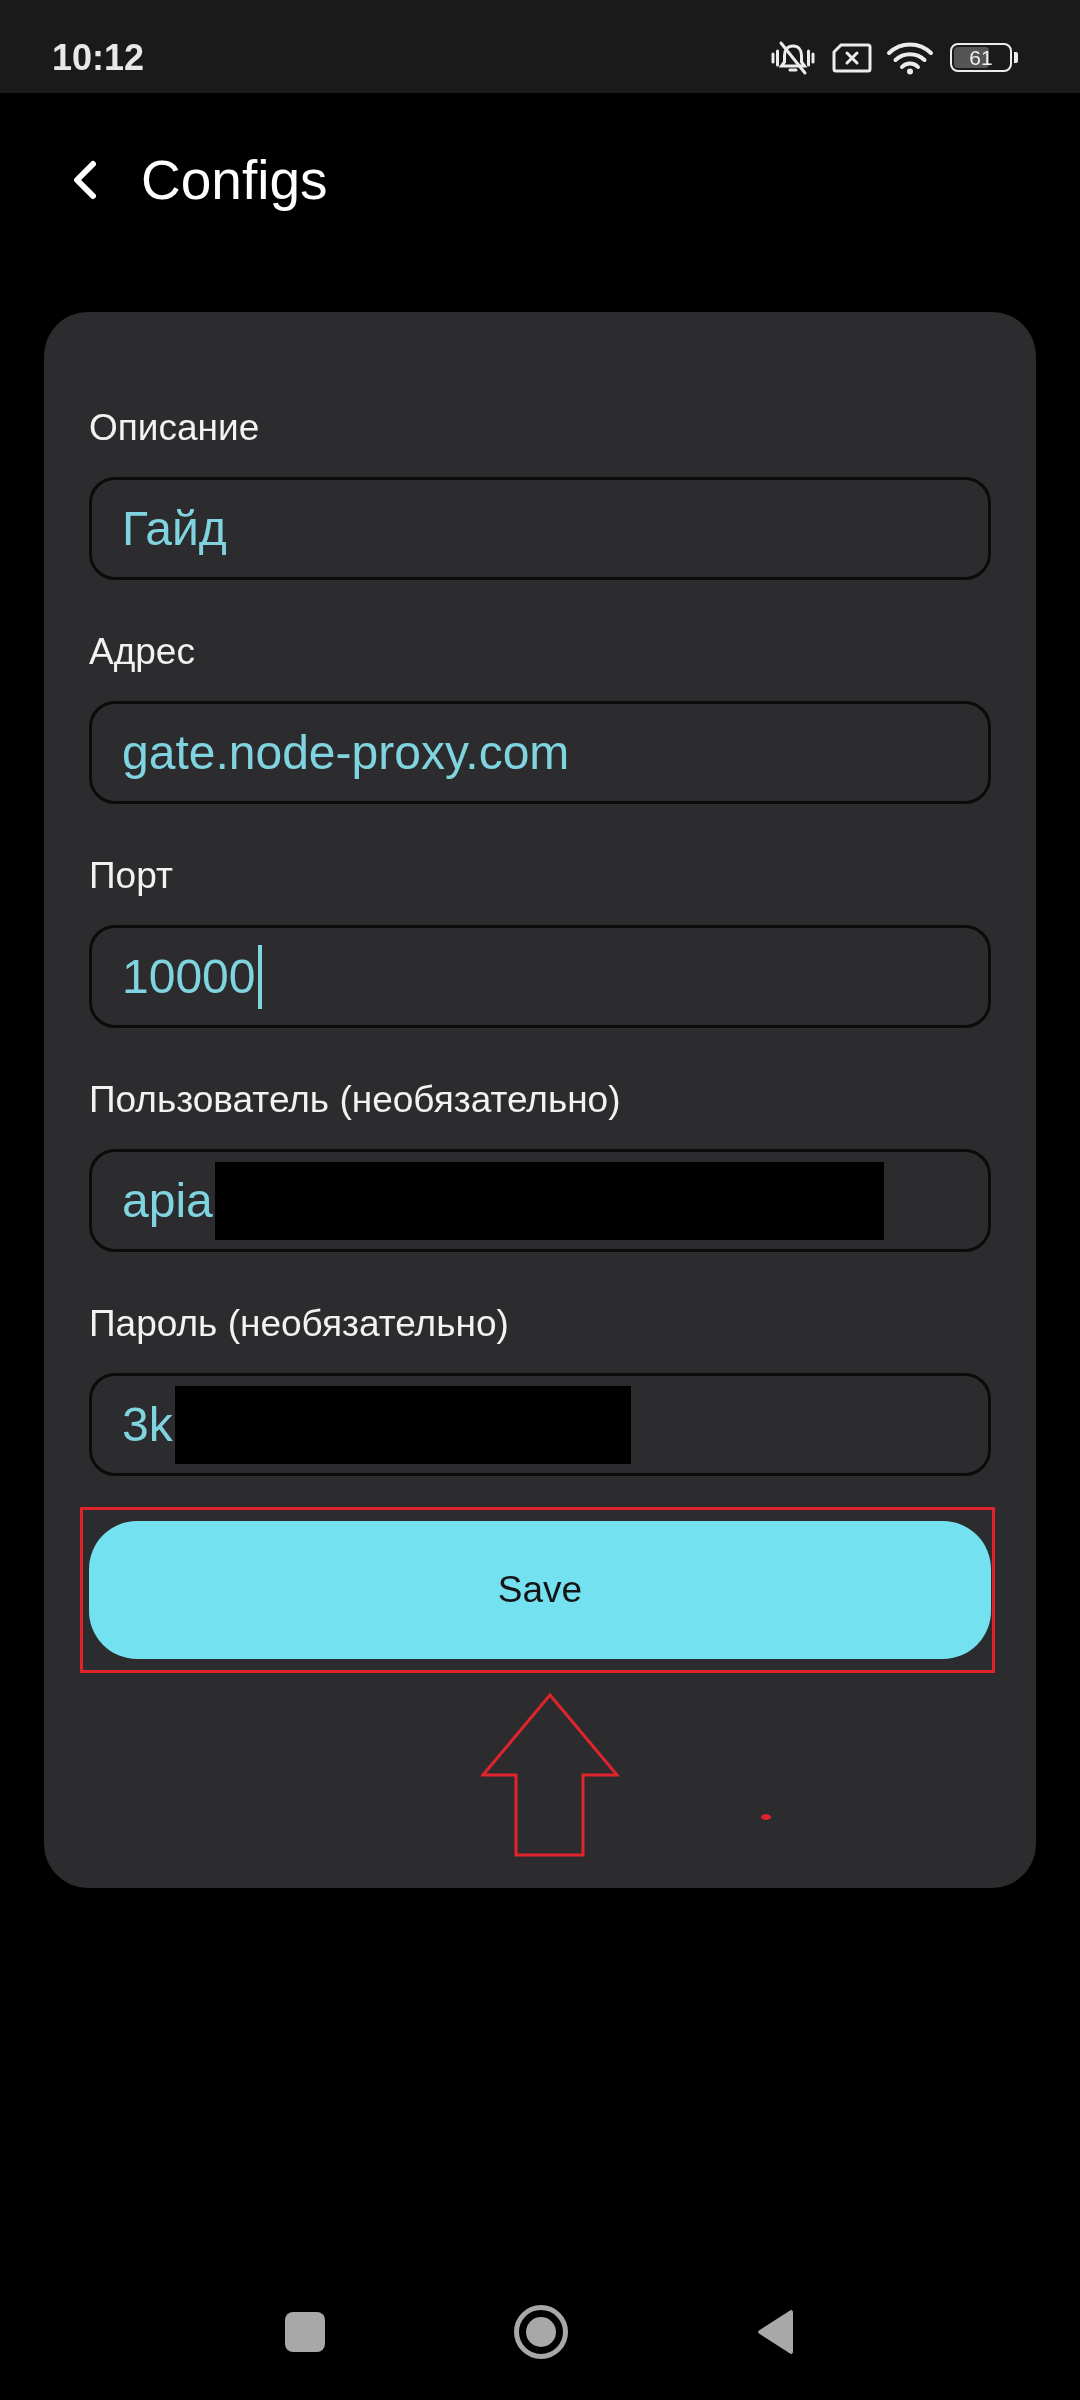  I want to click on battery-indicator: 61, so click(984, 57).